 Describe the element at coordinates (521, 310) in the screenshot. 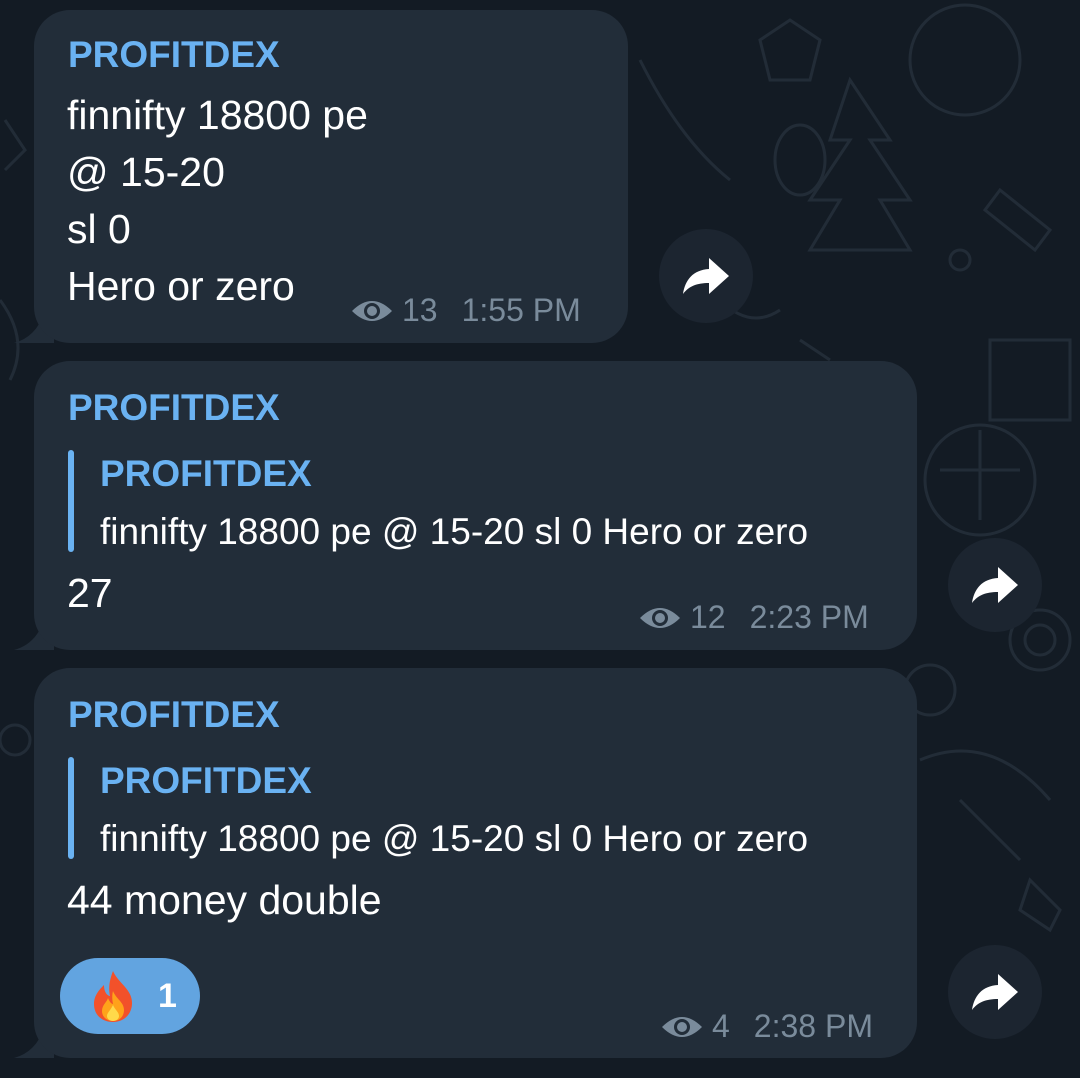

I see `message-time: 1:55 PM` at that location.